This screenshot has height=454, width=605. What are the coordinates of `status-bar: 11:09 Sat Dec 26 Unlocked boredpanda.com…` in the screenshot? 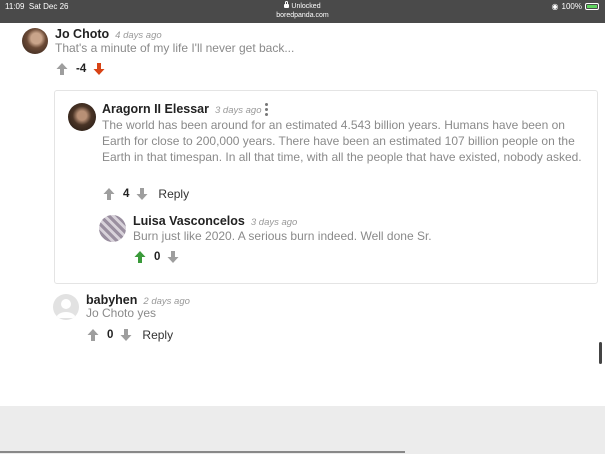 It's located at (302, 11).